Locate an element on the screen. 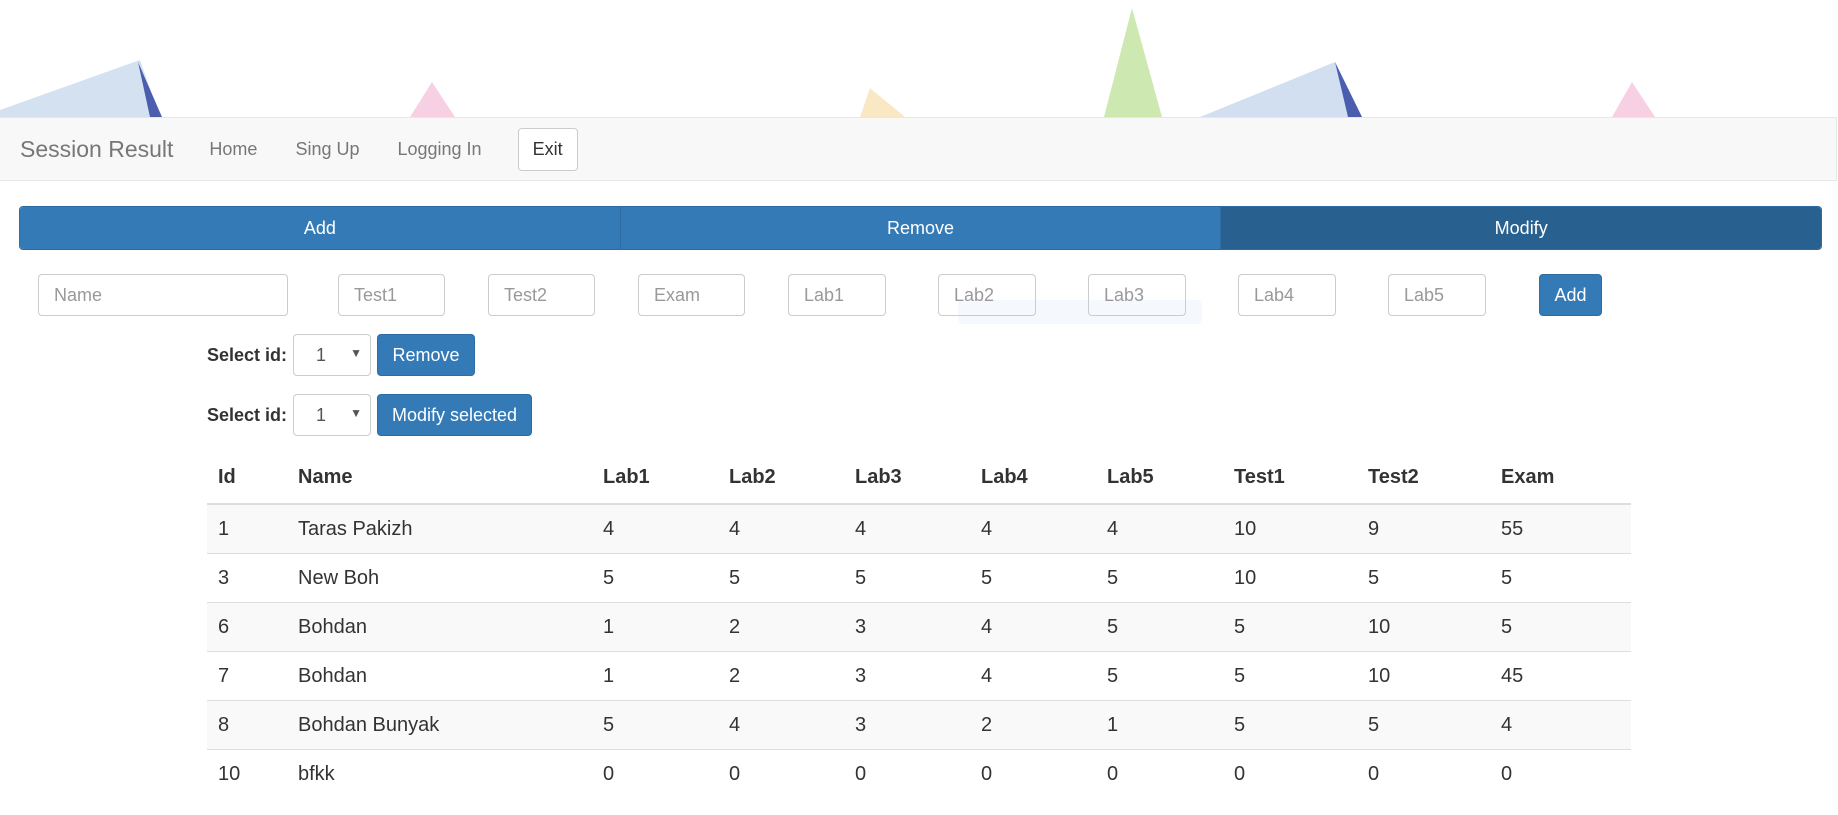 This screenshot has height=815, width=1838. cell-test1: 0 is located at coordinates (1290, 773).